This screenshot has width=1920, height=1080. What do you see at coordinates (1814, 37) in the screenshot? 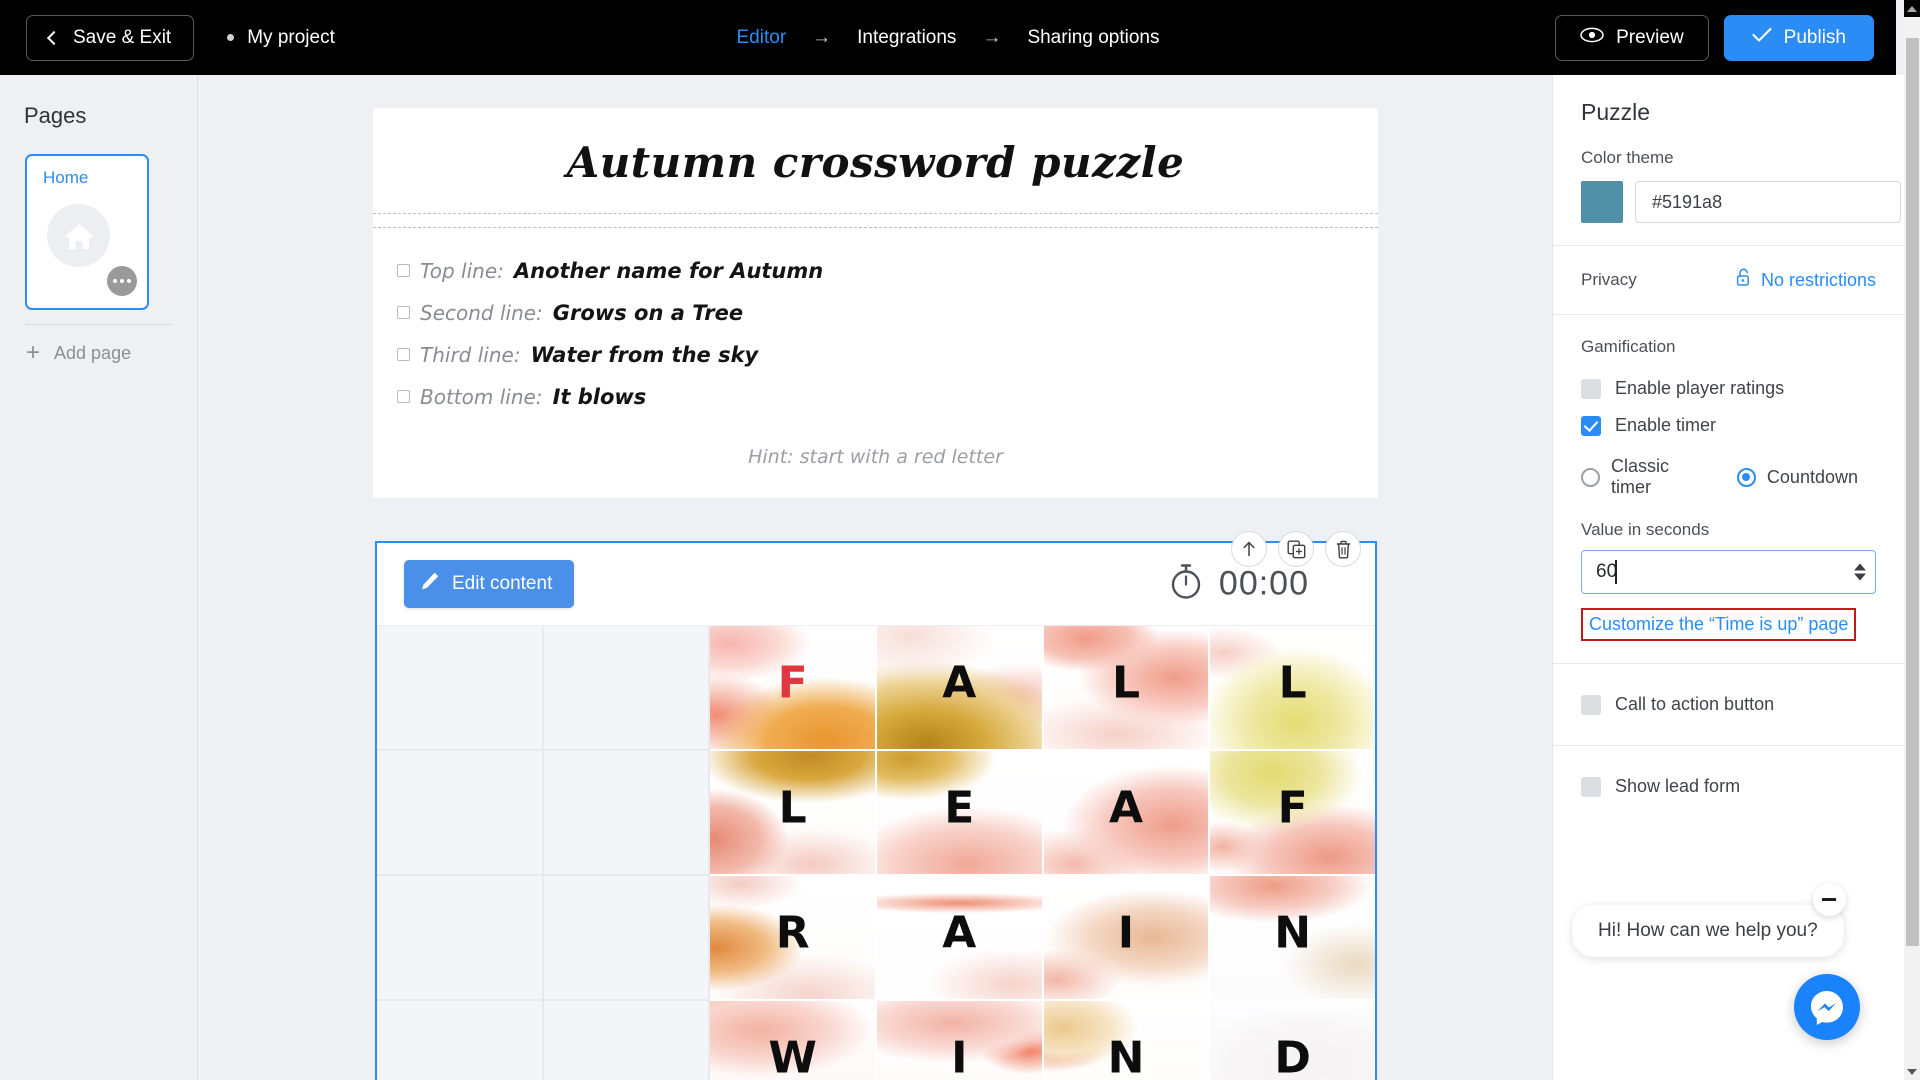
I see `publish-label: Publish` at bounding box center [1814, 37].